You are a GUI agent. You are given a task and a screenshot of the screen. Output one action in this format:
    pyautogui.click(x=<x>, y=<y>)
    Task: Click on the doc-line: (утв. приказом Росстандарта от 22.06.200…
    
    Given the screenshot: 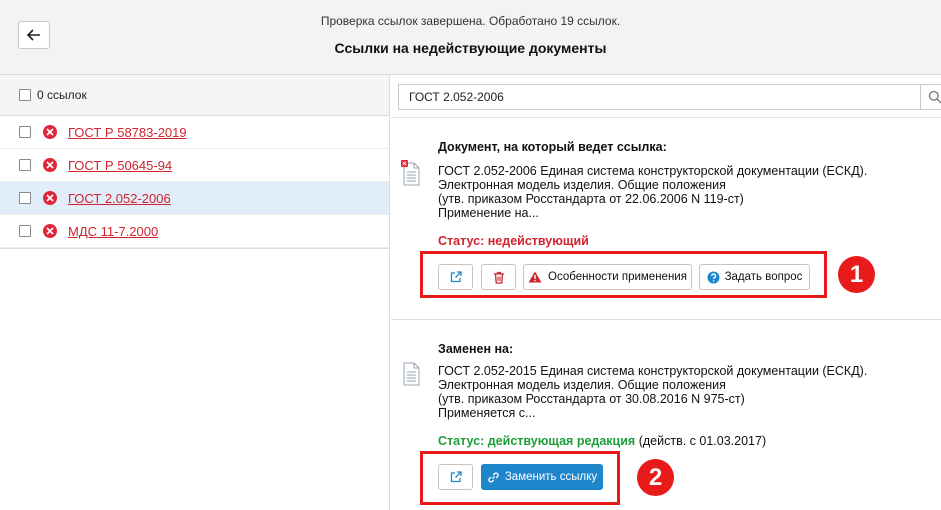 What is the action you would take?
    pyautogui.click(x=591, y=199)
    